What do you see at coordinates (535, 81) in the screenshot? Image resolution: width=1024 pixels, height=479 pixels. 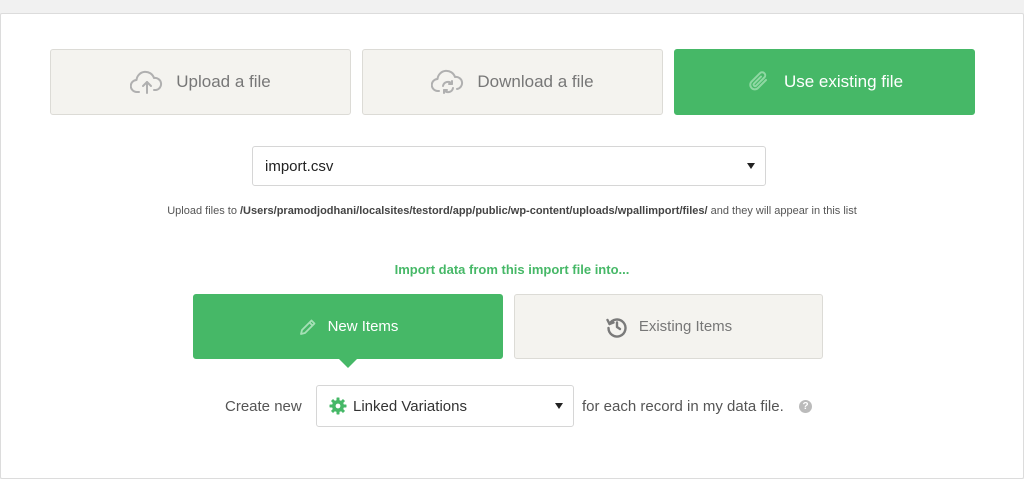 I see `download-file-label: Download a file` at bounding box center [535, 81].